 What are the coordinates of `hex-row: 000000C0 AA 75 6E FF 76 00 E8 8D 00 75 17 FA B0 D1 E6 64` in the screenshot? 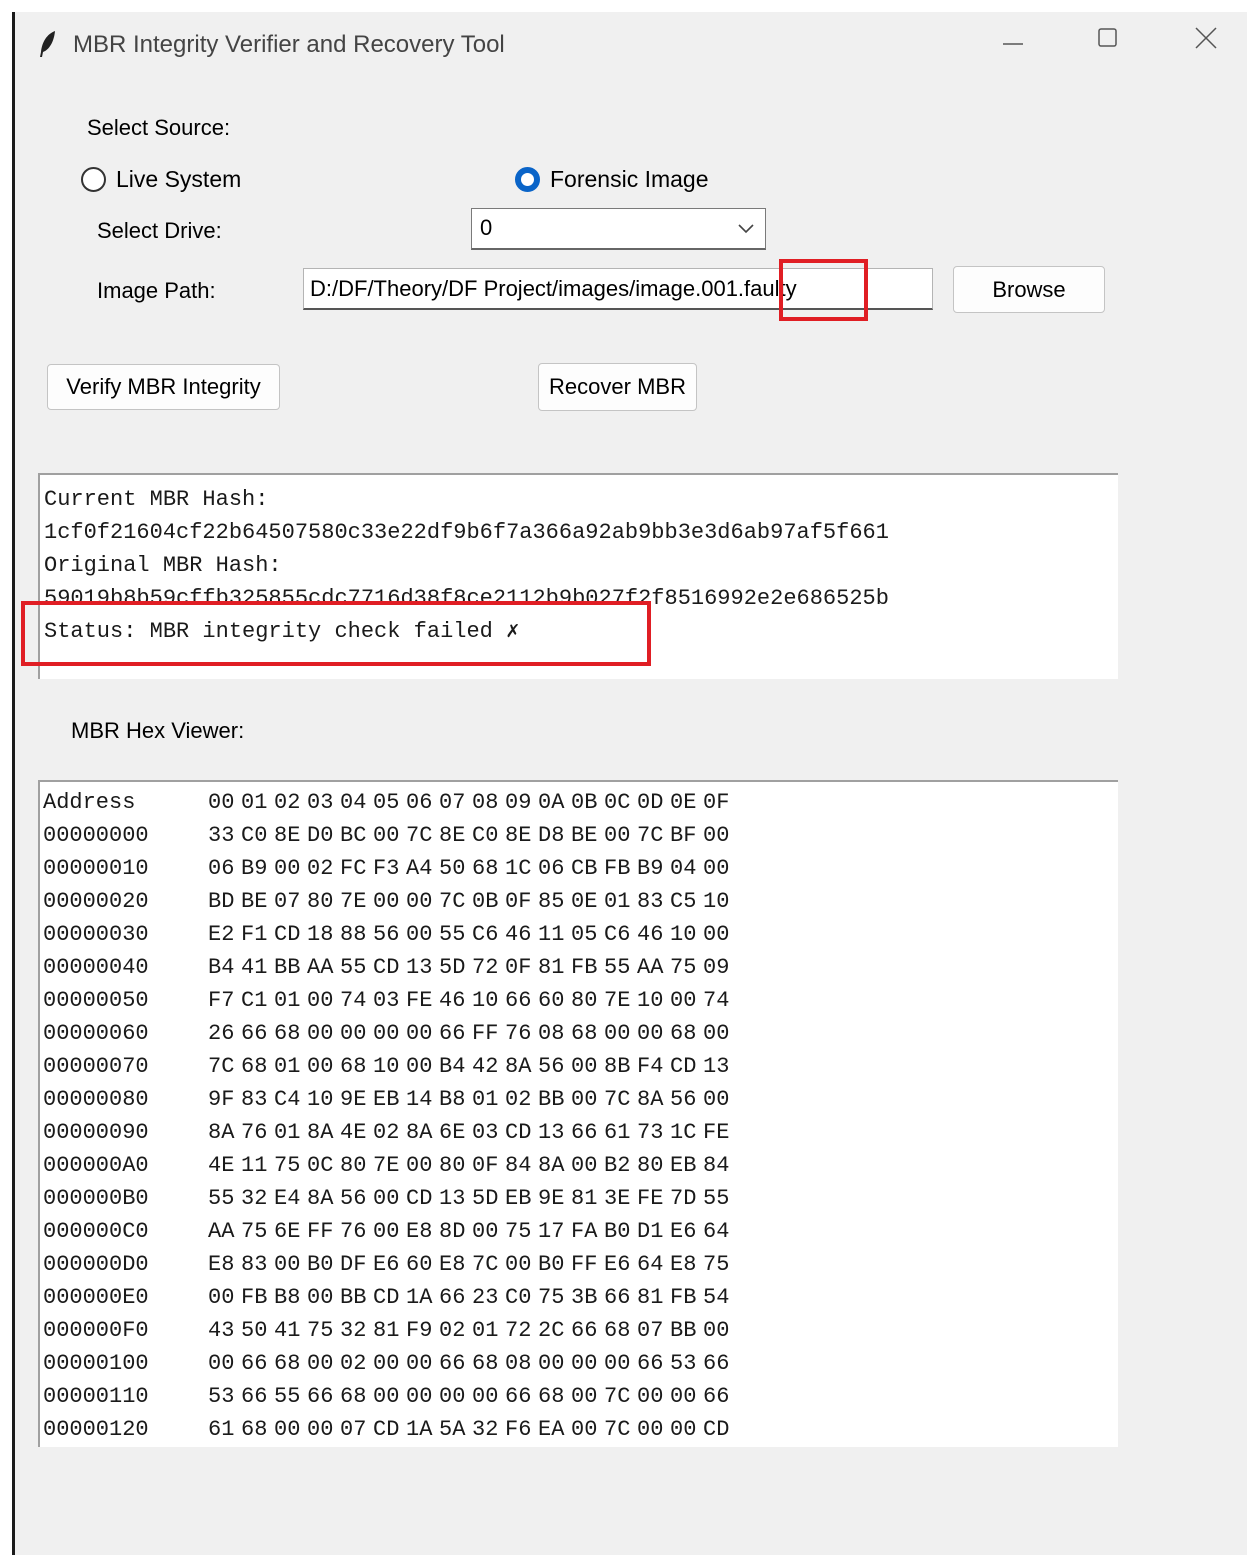 It's located at (579, 1231).